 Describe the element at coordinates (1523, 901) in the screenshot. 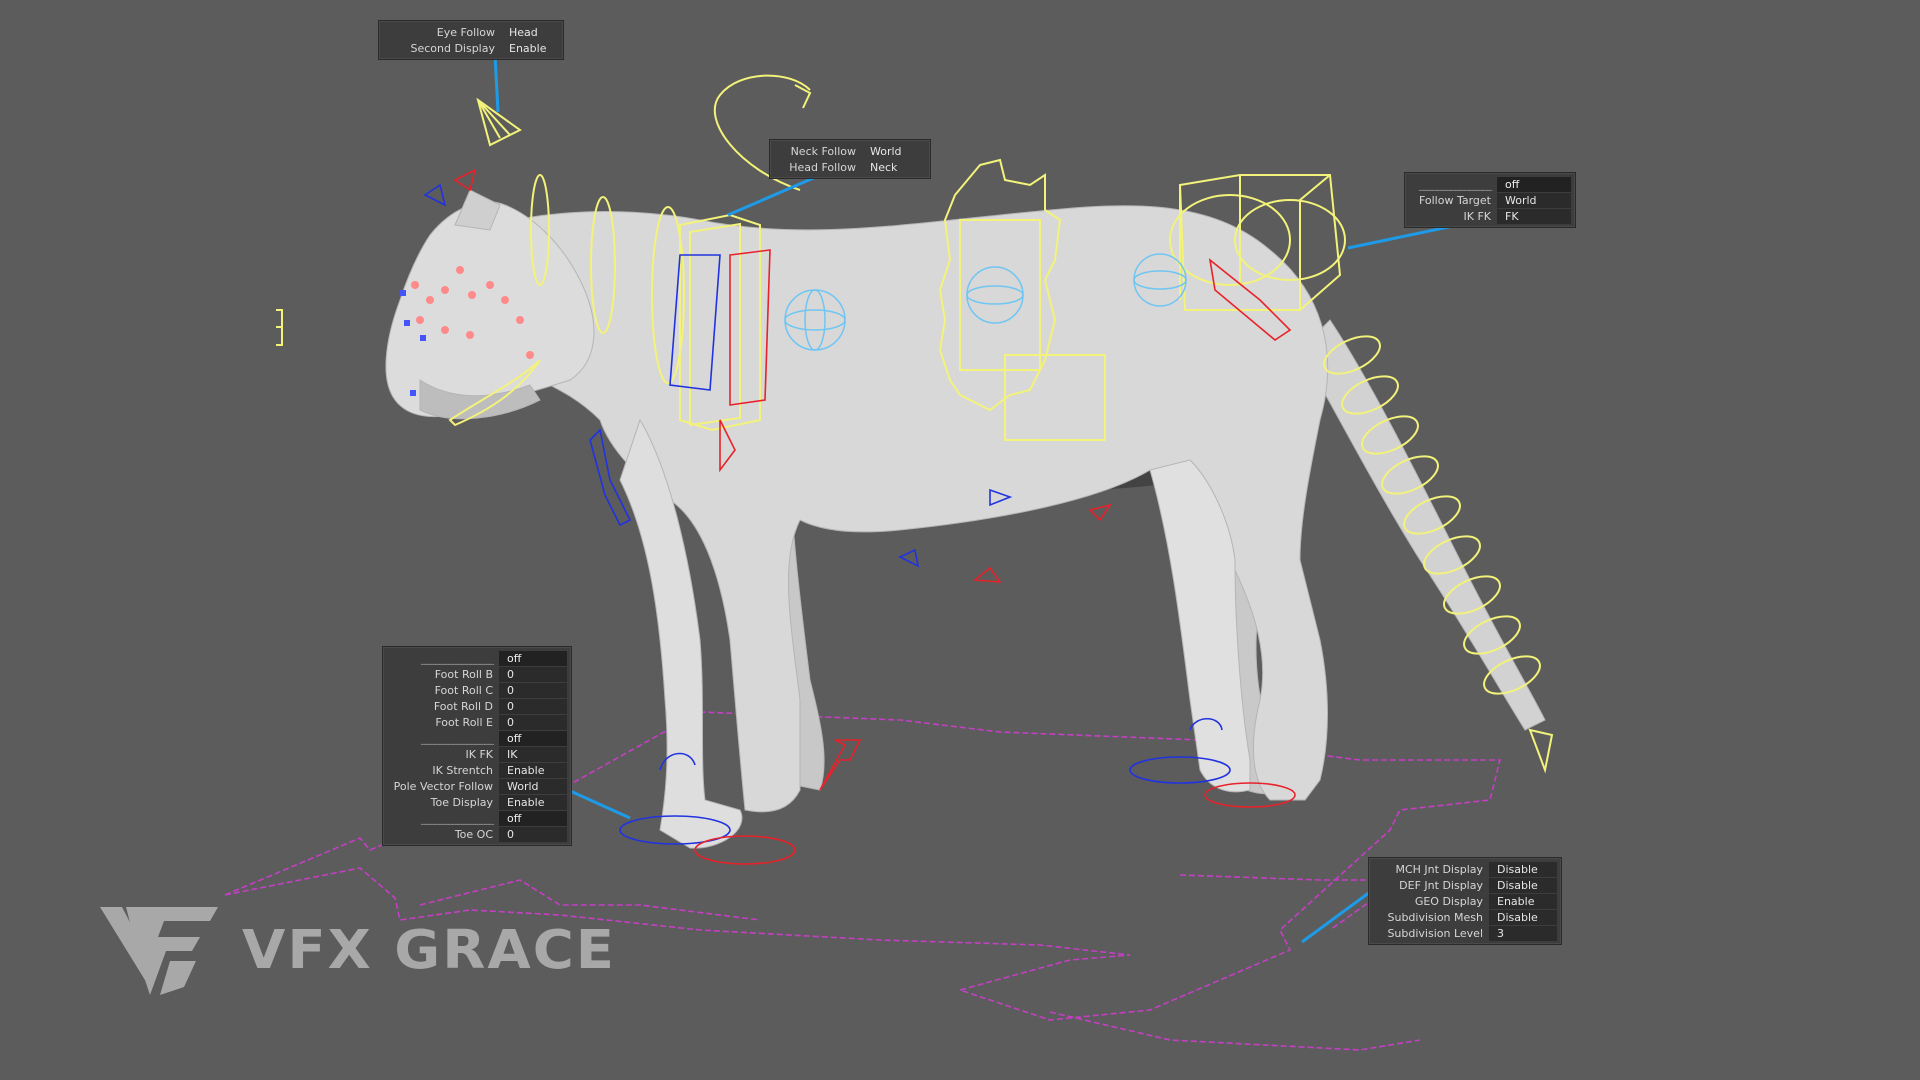

I see `global-attr-value: Enable` at that location.